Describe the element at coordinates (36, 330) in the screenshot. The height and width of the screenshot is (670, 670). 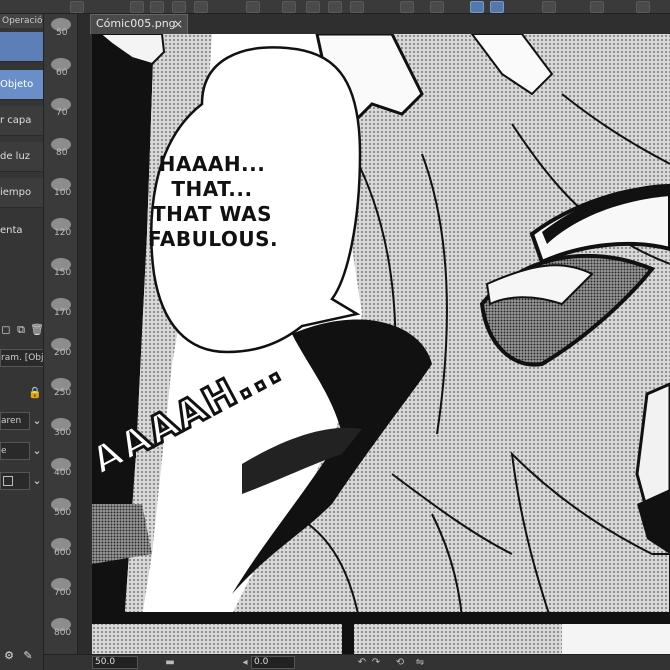
I see `trash-icon: 🗑` at that location.